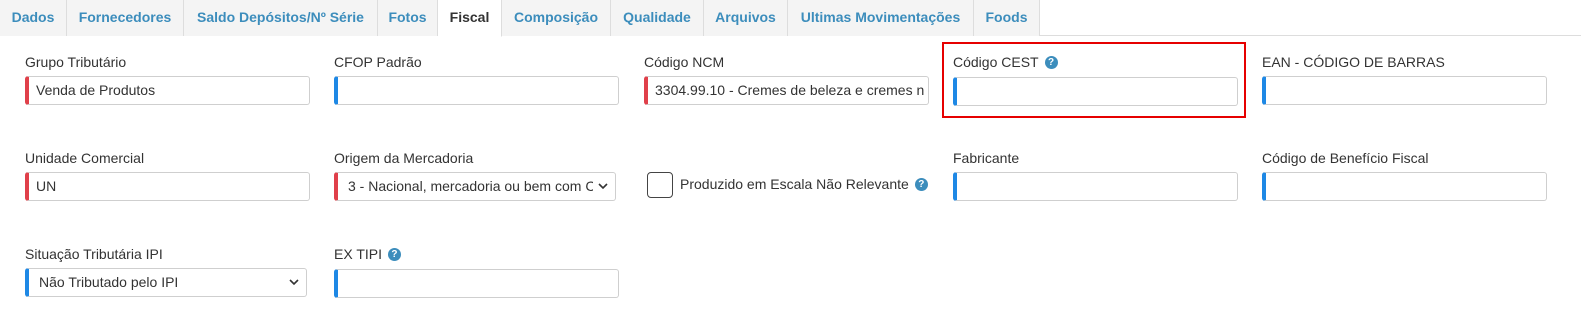 Image resolution: width=1581 pixels, height=309 pixels. What do you see at coordinates (33, 18) in the screenshot?
I see `tab-dados: Dados` at bounding box center [33, 18].